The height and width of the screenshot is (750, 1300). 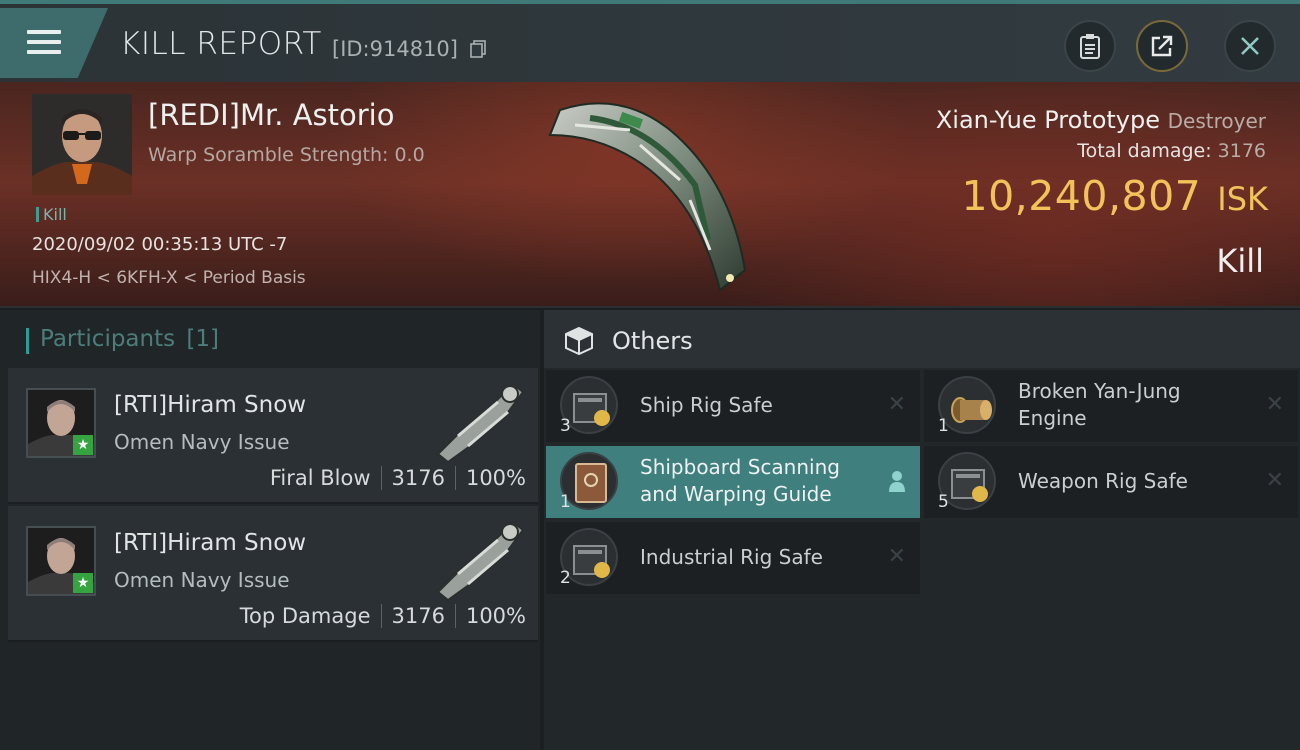 I want to click on others-header: Others, so click(x=922, y=339).